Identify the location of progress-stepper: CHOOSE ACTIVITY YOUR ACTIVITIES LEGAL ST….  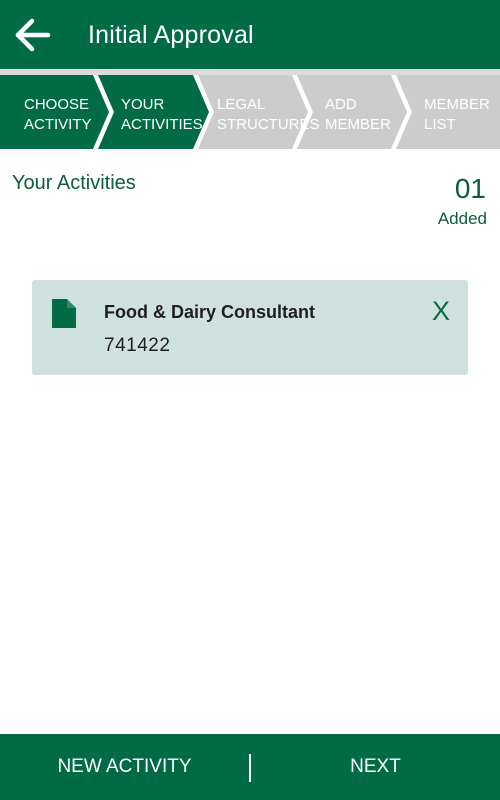
(250, 112).